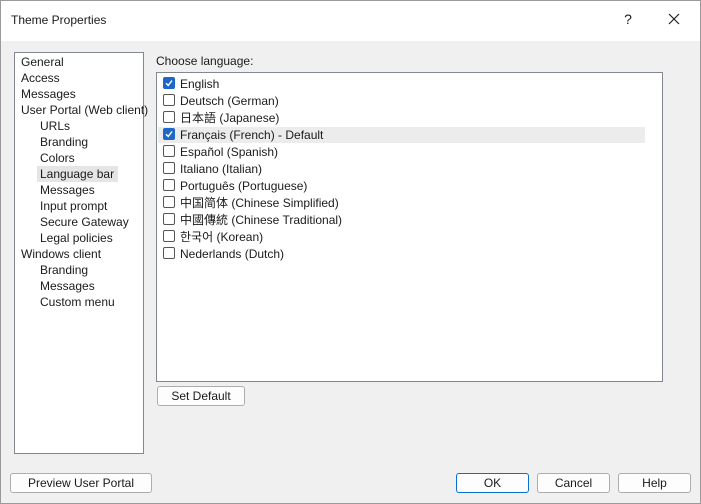 This screenshot has height=504, width=701. Describe the element at coordinates (259, 203) in the screenshot. I see `language-label: 中国简体 (Chinese Simplified)` at that location.